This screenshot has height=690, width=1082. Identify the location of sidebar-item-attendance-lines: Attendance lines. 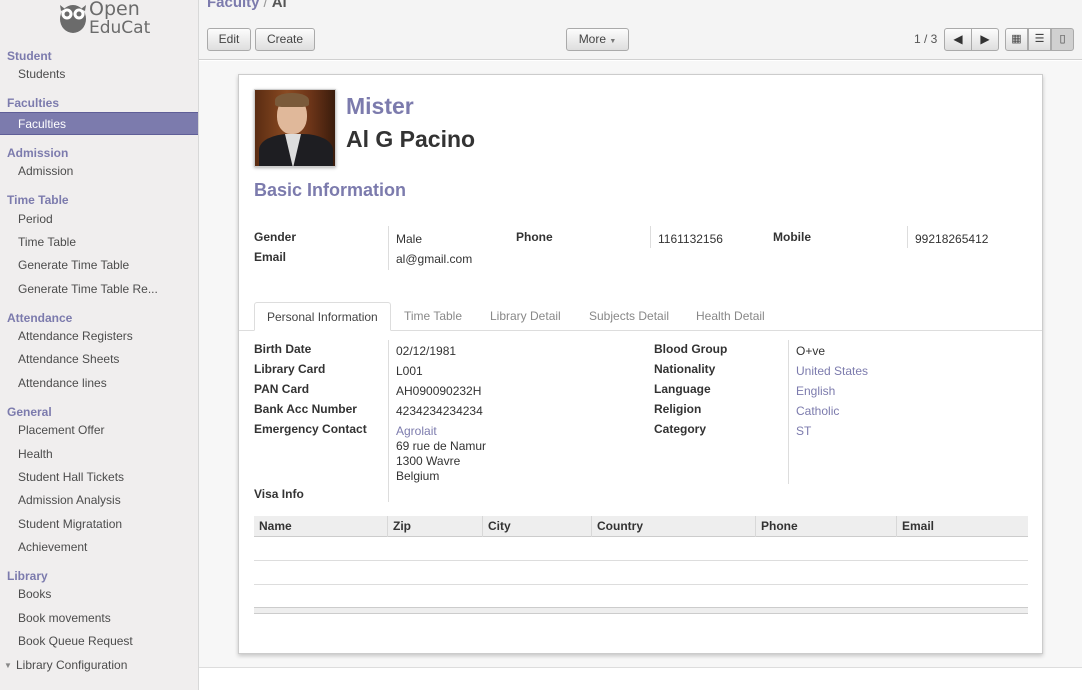
(99, 383).